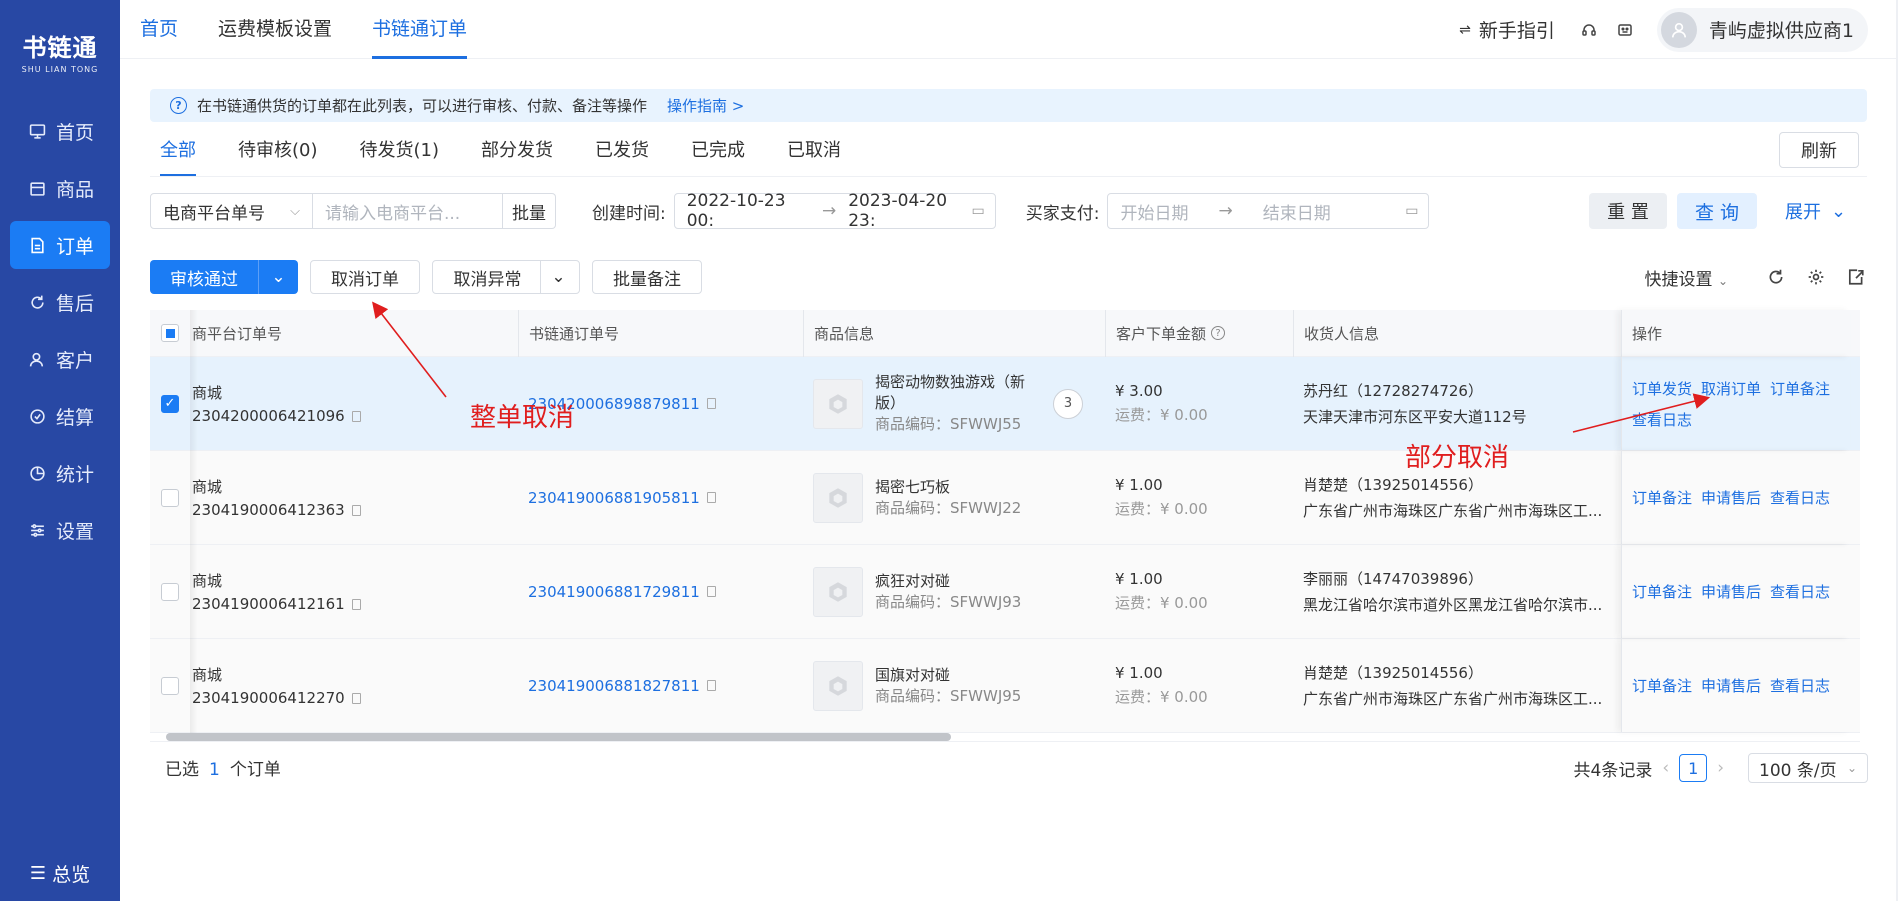  I want to click on refresh-icon, so click(37, 302).